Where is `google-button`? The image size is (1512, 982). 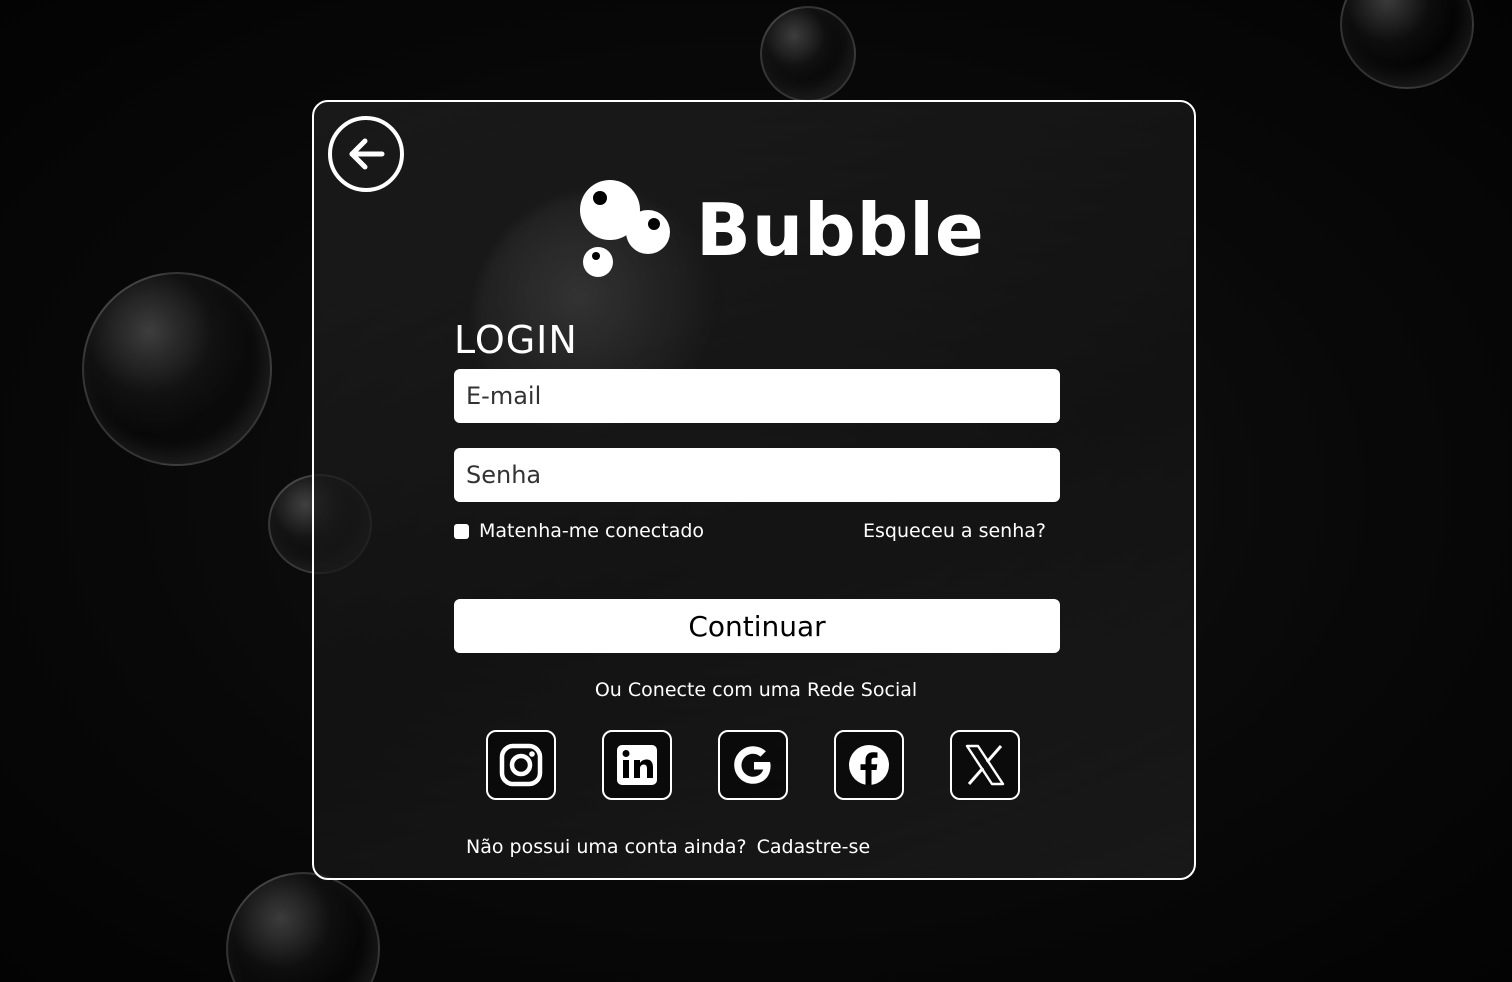 google-button is located at coordinates (753, 765).